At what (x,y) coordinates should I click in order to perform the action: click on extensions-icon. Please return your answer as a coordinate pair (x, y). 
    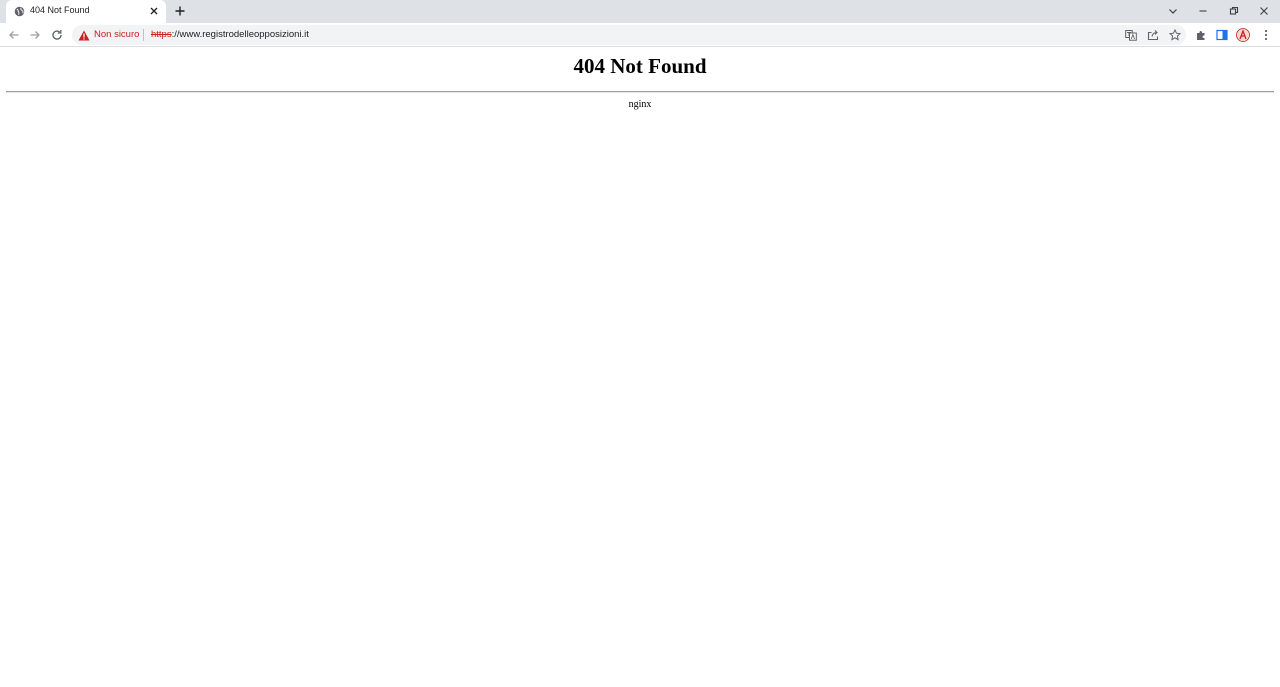
    Looking at the image, I should click on (1201, 35).